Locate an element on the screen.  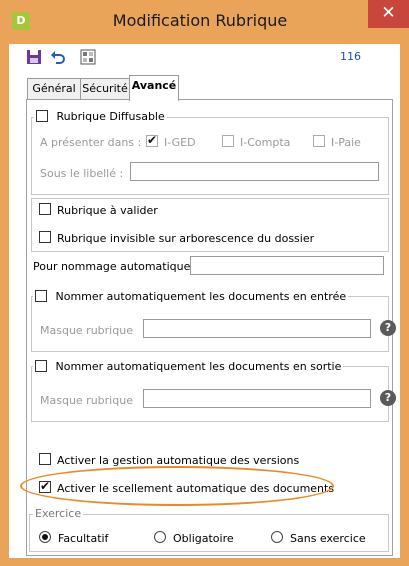
sortie-help-icon: ? is located at coordinates (388, 398).